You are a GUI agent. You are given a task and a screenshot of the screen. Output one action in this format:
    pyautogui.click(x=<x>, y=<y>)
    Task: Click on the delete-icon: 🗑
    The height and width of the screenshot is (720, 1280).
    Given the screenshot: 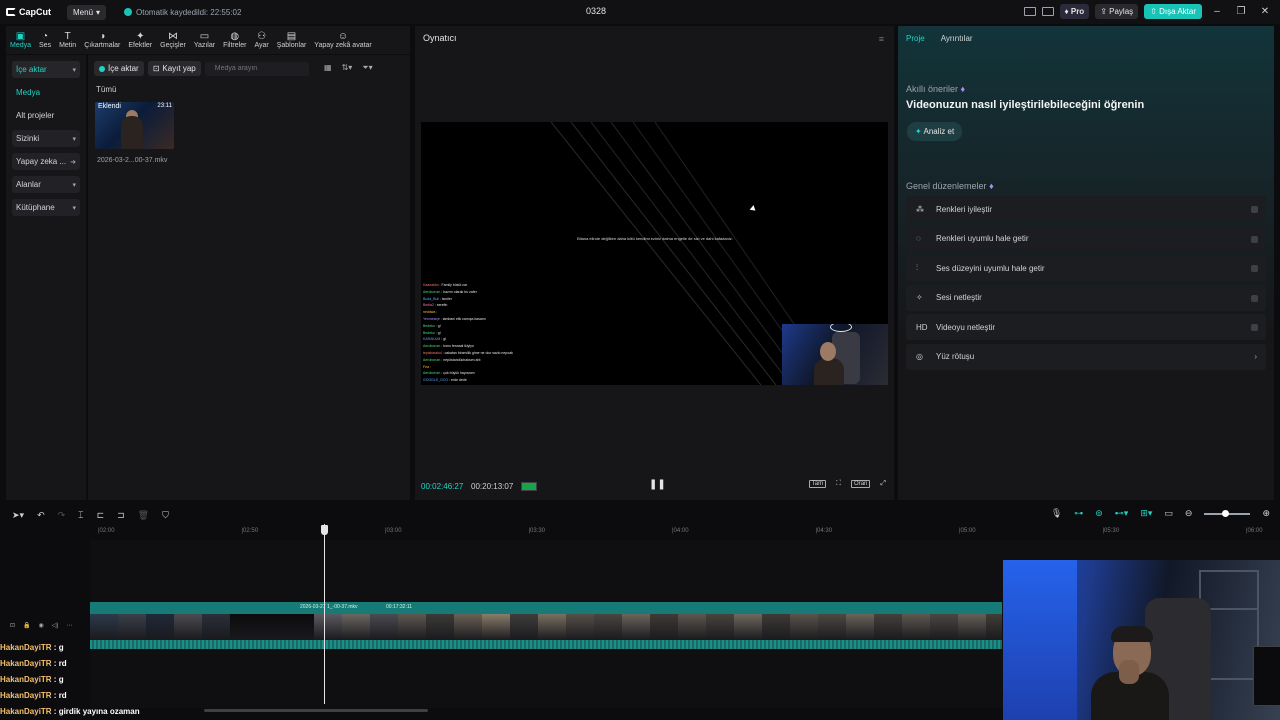 What is the action you would take?
    pyautogui.click(x=143, y=515)
    